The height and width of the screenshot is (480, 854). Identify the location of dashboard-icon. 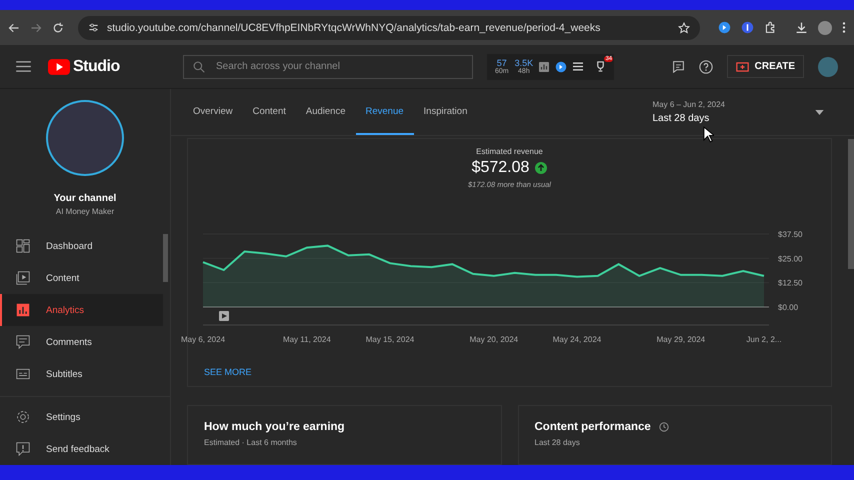
(23, 246).